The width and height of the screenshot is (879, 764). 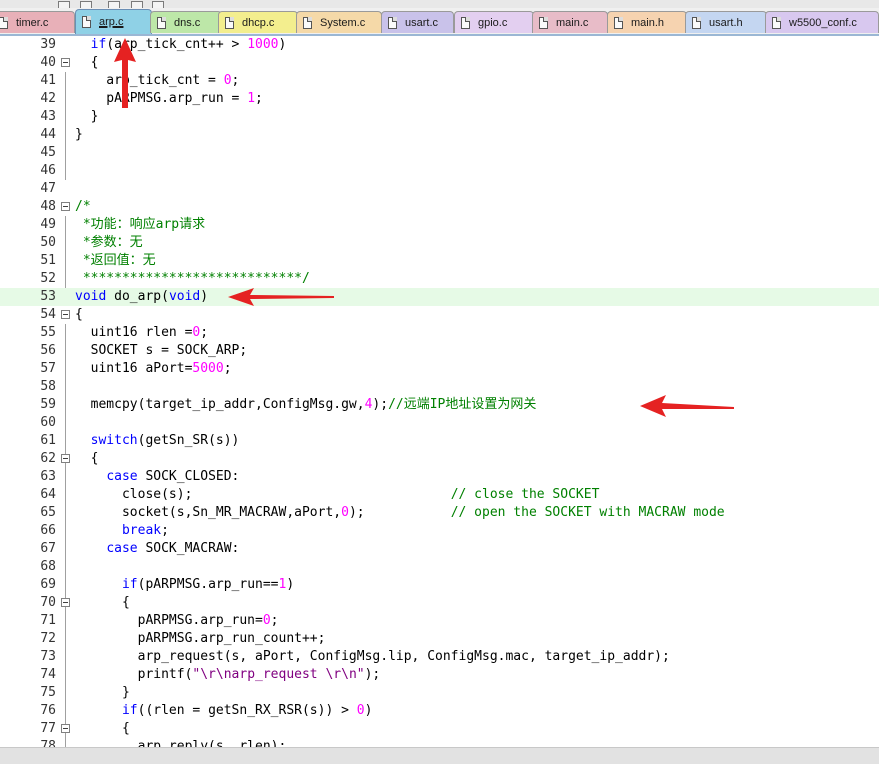 What do you see at coordinates (439, 207) in the screenshot?
I see `code-line: 48 /*` at bounding box center [439, 207].